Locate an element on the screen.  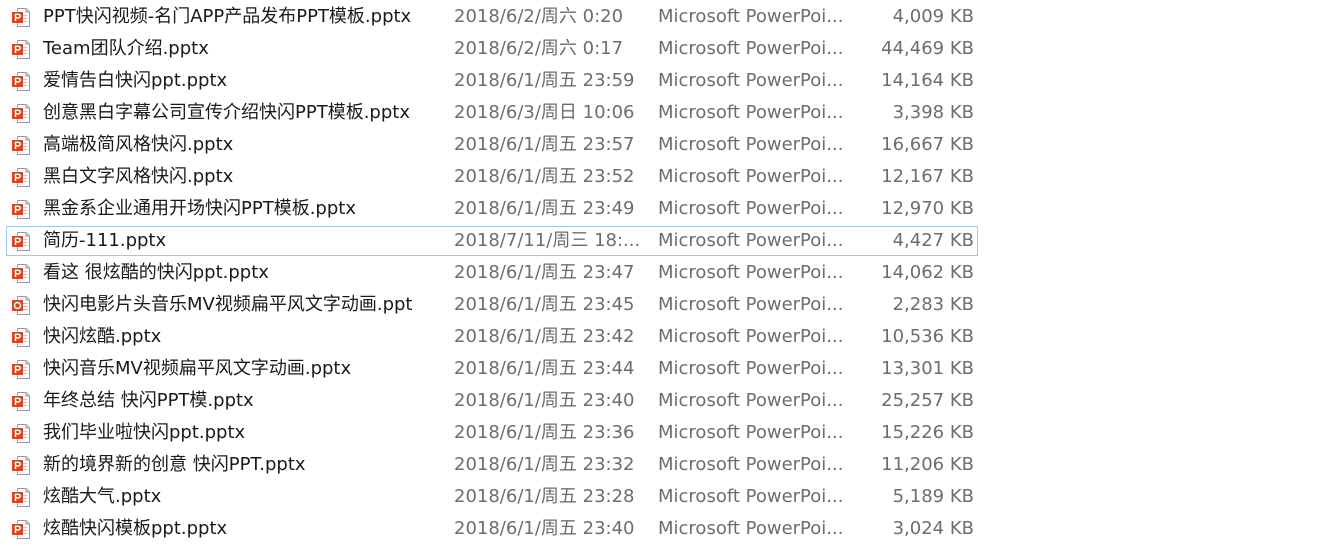
file-size: 4,009 KB is located at coordinates (933, 16).